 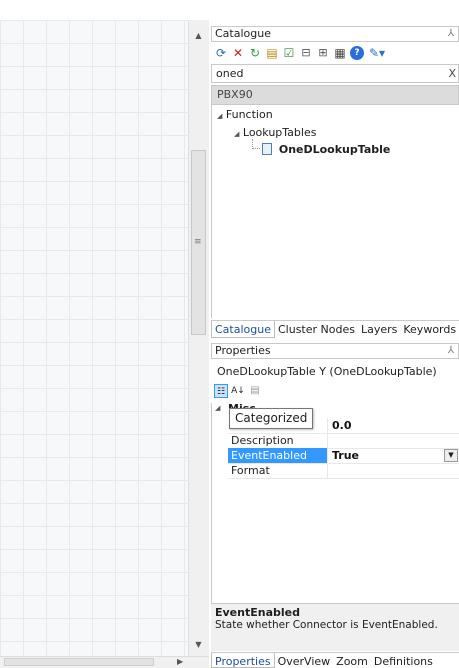 What do you see at coordinates (238, 53) in the screenshot?
I see `delete-icon: ✕` at bounding box center [238, 53].